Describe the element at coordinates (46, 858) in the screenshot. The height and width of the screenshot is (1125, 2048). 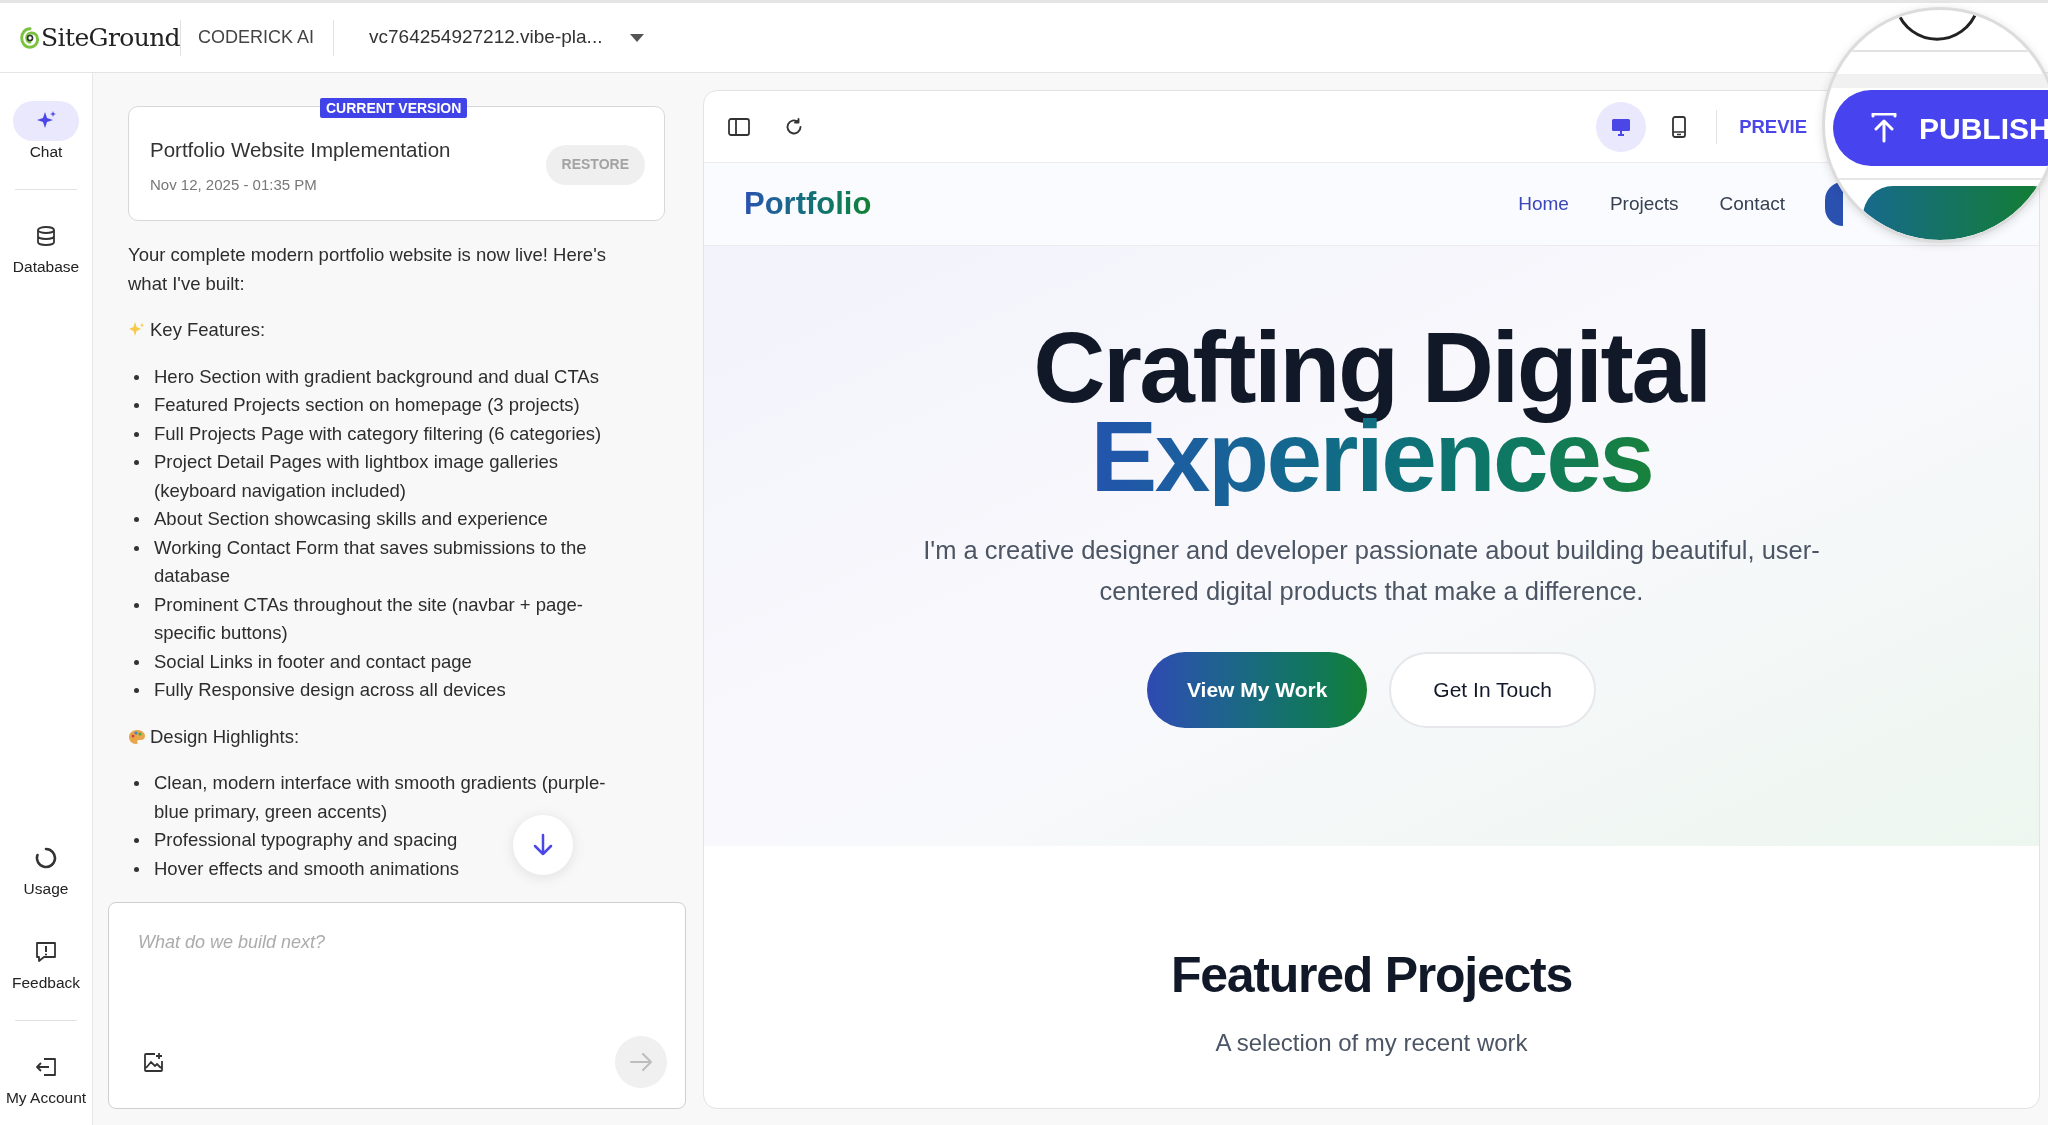
I see `progress-ring-icon` at that location.